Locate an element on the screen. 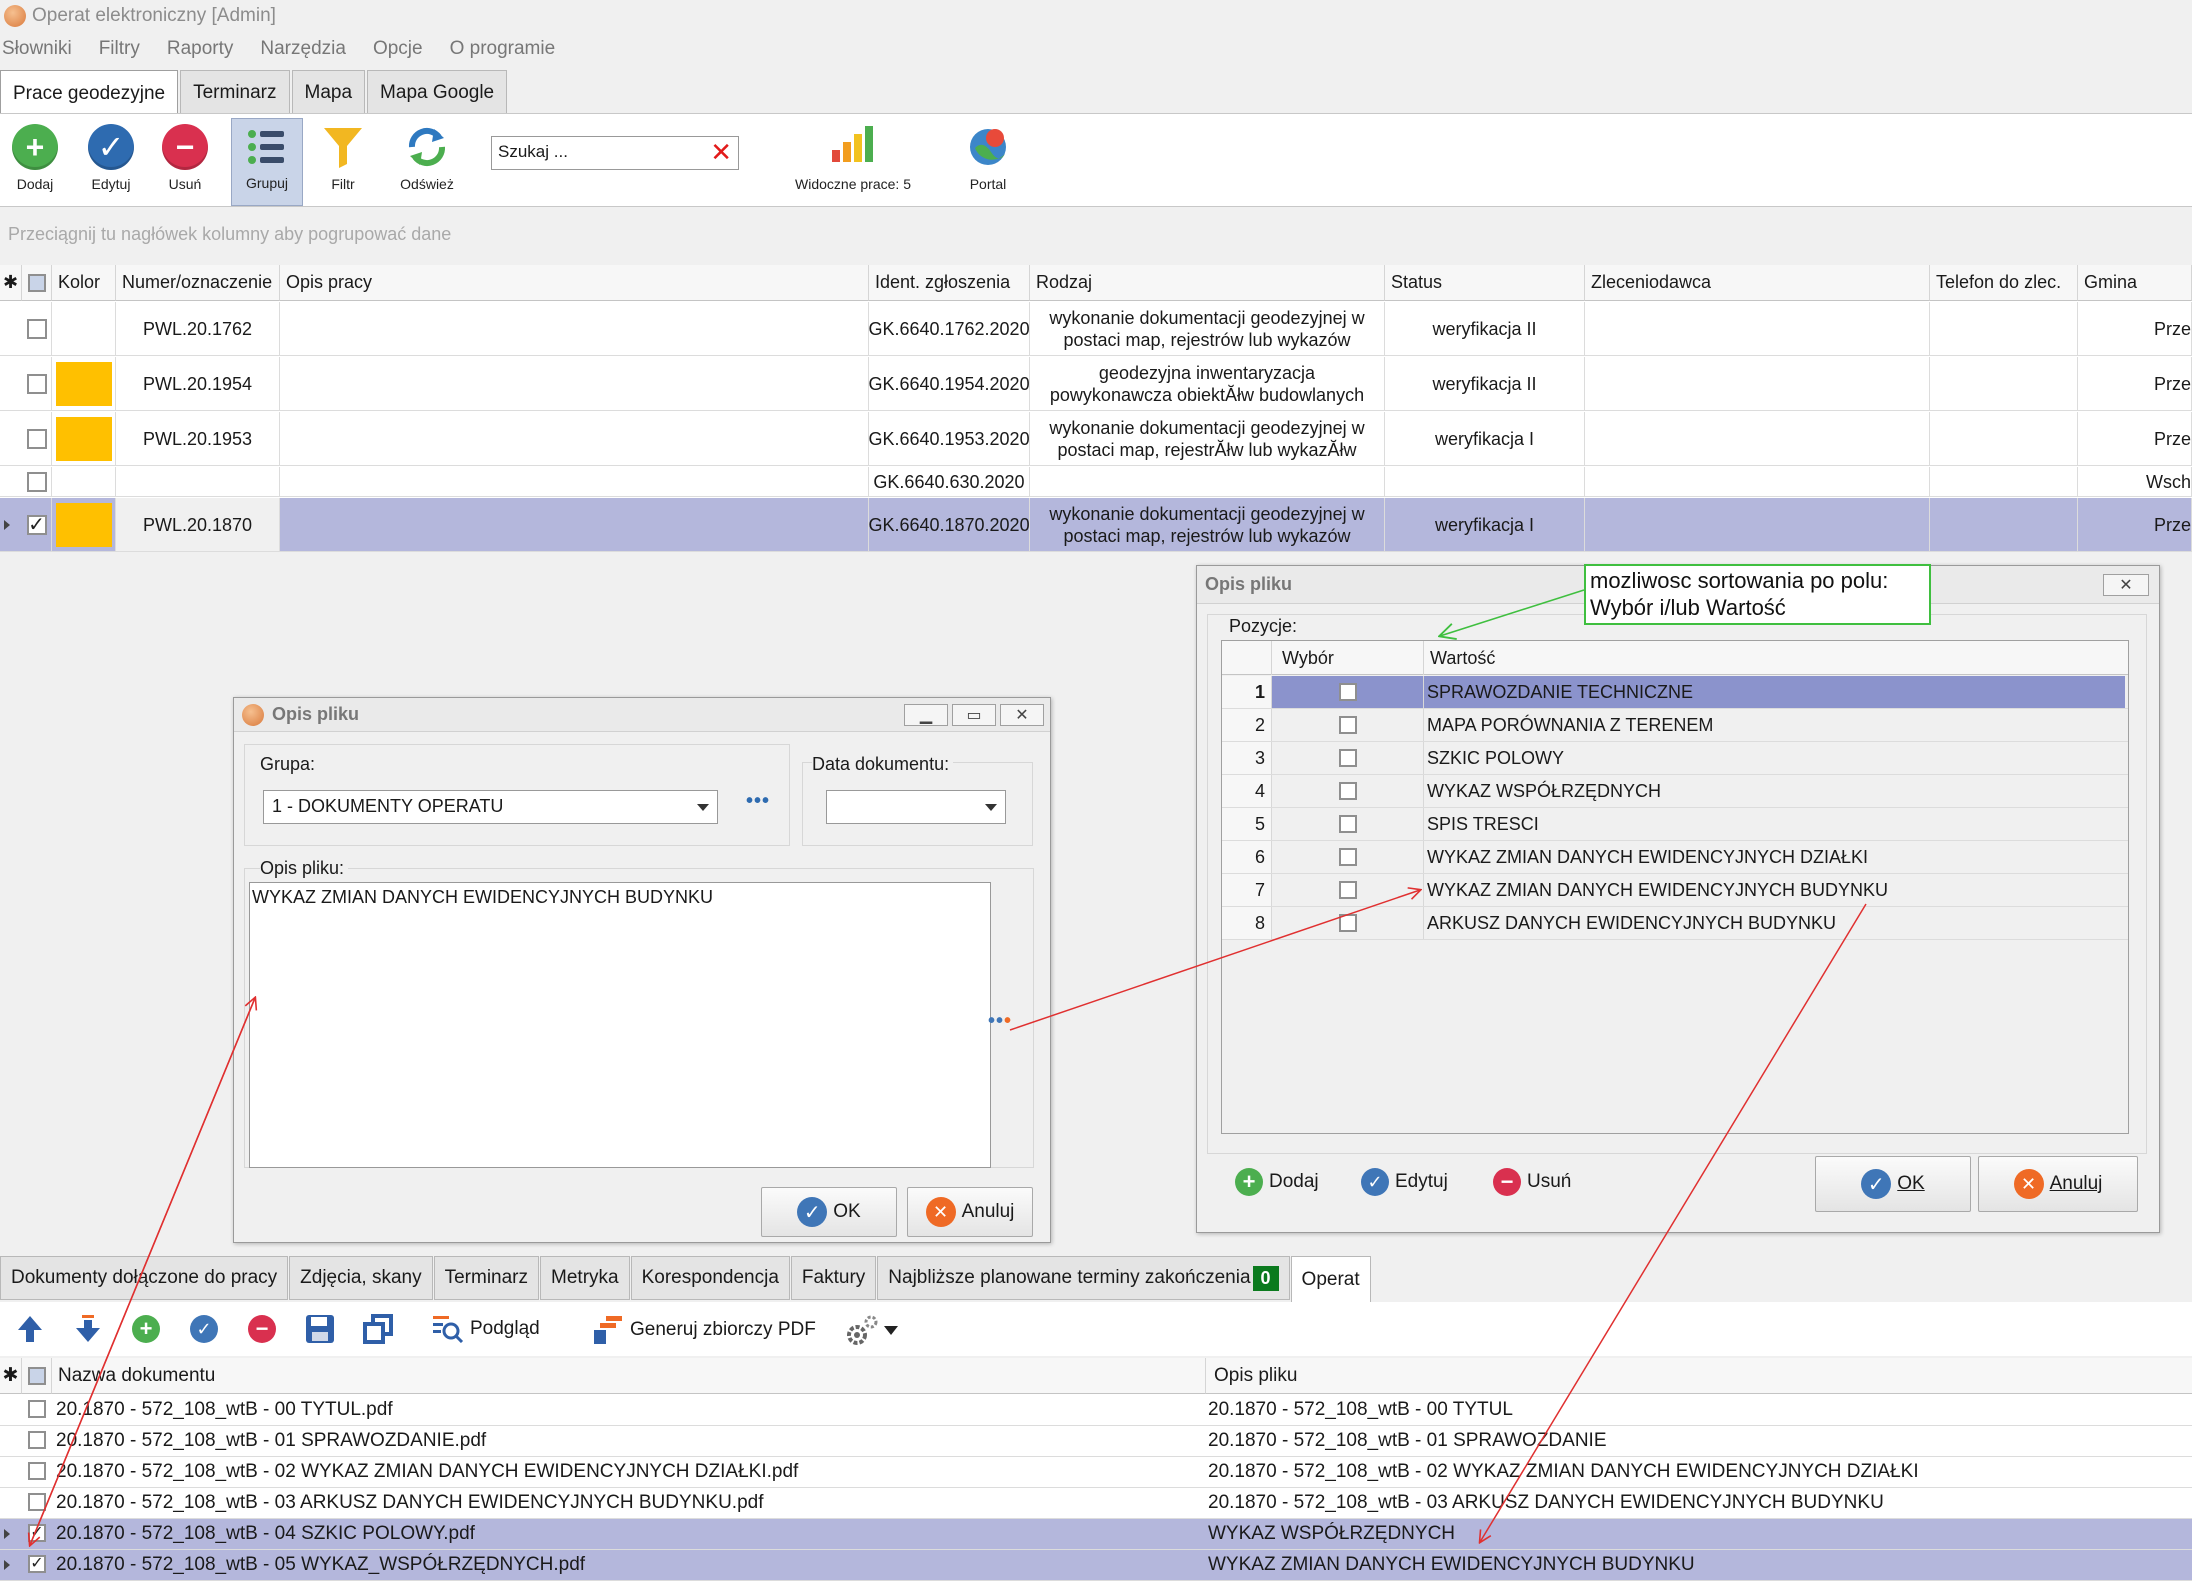 The width and height of the screenshot is (2192, 1591). tab-metryka: Metryka is located at coordinates (585, 1278).